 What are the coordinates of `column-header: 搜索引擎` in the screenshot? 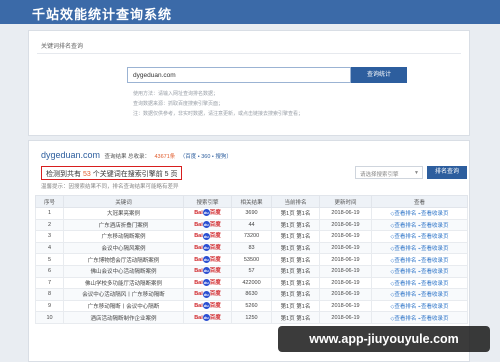 It's located at (207, 201).